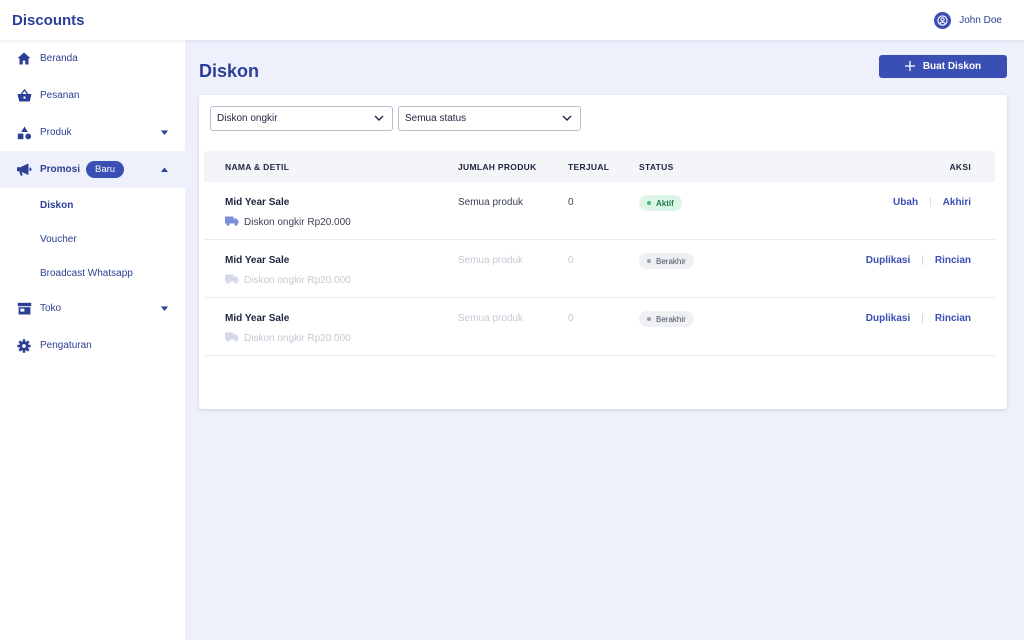 The image size is (1024, 640). What do you see at coordinates (92, 58) in the screenshot?
I see `sidebar-item-beranda: Beranda` at bounding box center [92, 58].